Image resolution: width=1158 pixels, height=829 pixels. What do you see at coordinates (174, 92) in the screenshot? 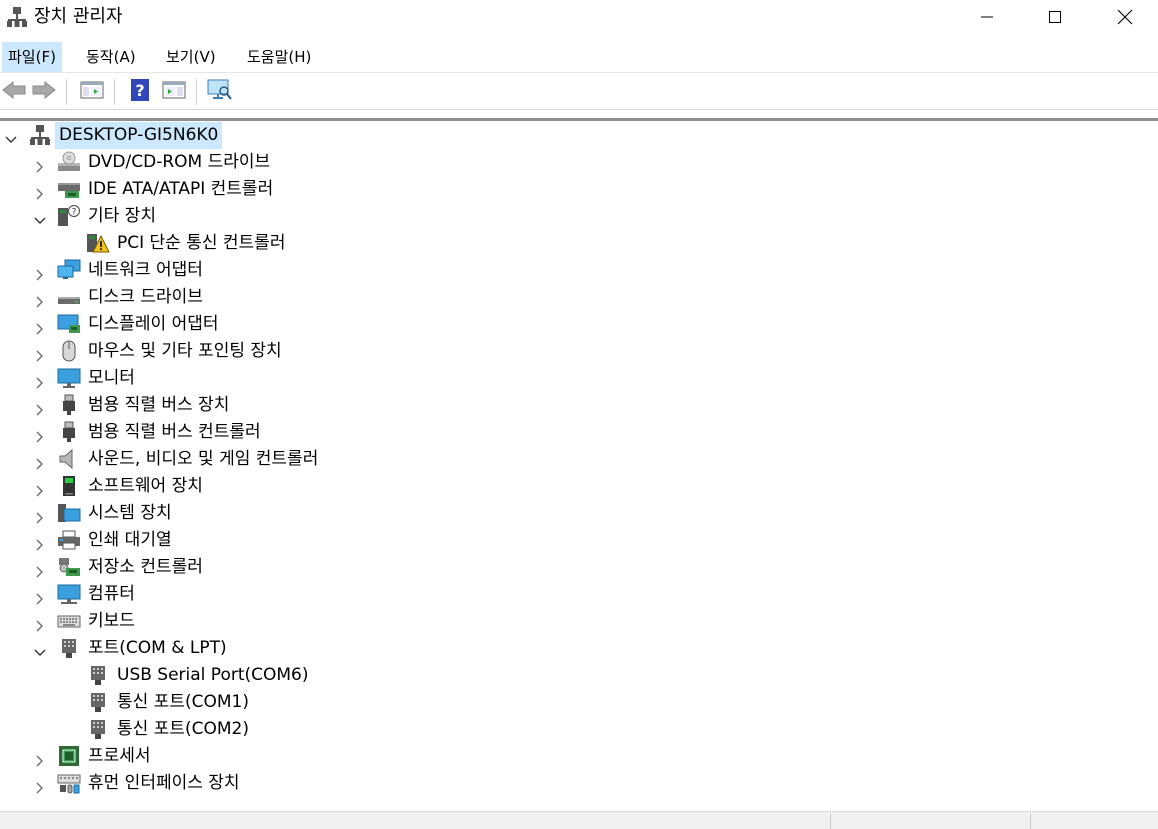
I see `properties-button` at bounding box center [174, 92].